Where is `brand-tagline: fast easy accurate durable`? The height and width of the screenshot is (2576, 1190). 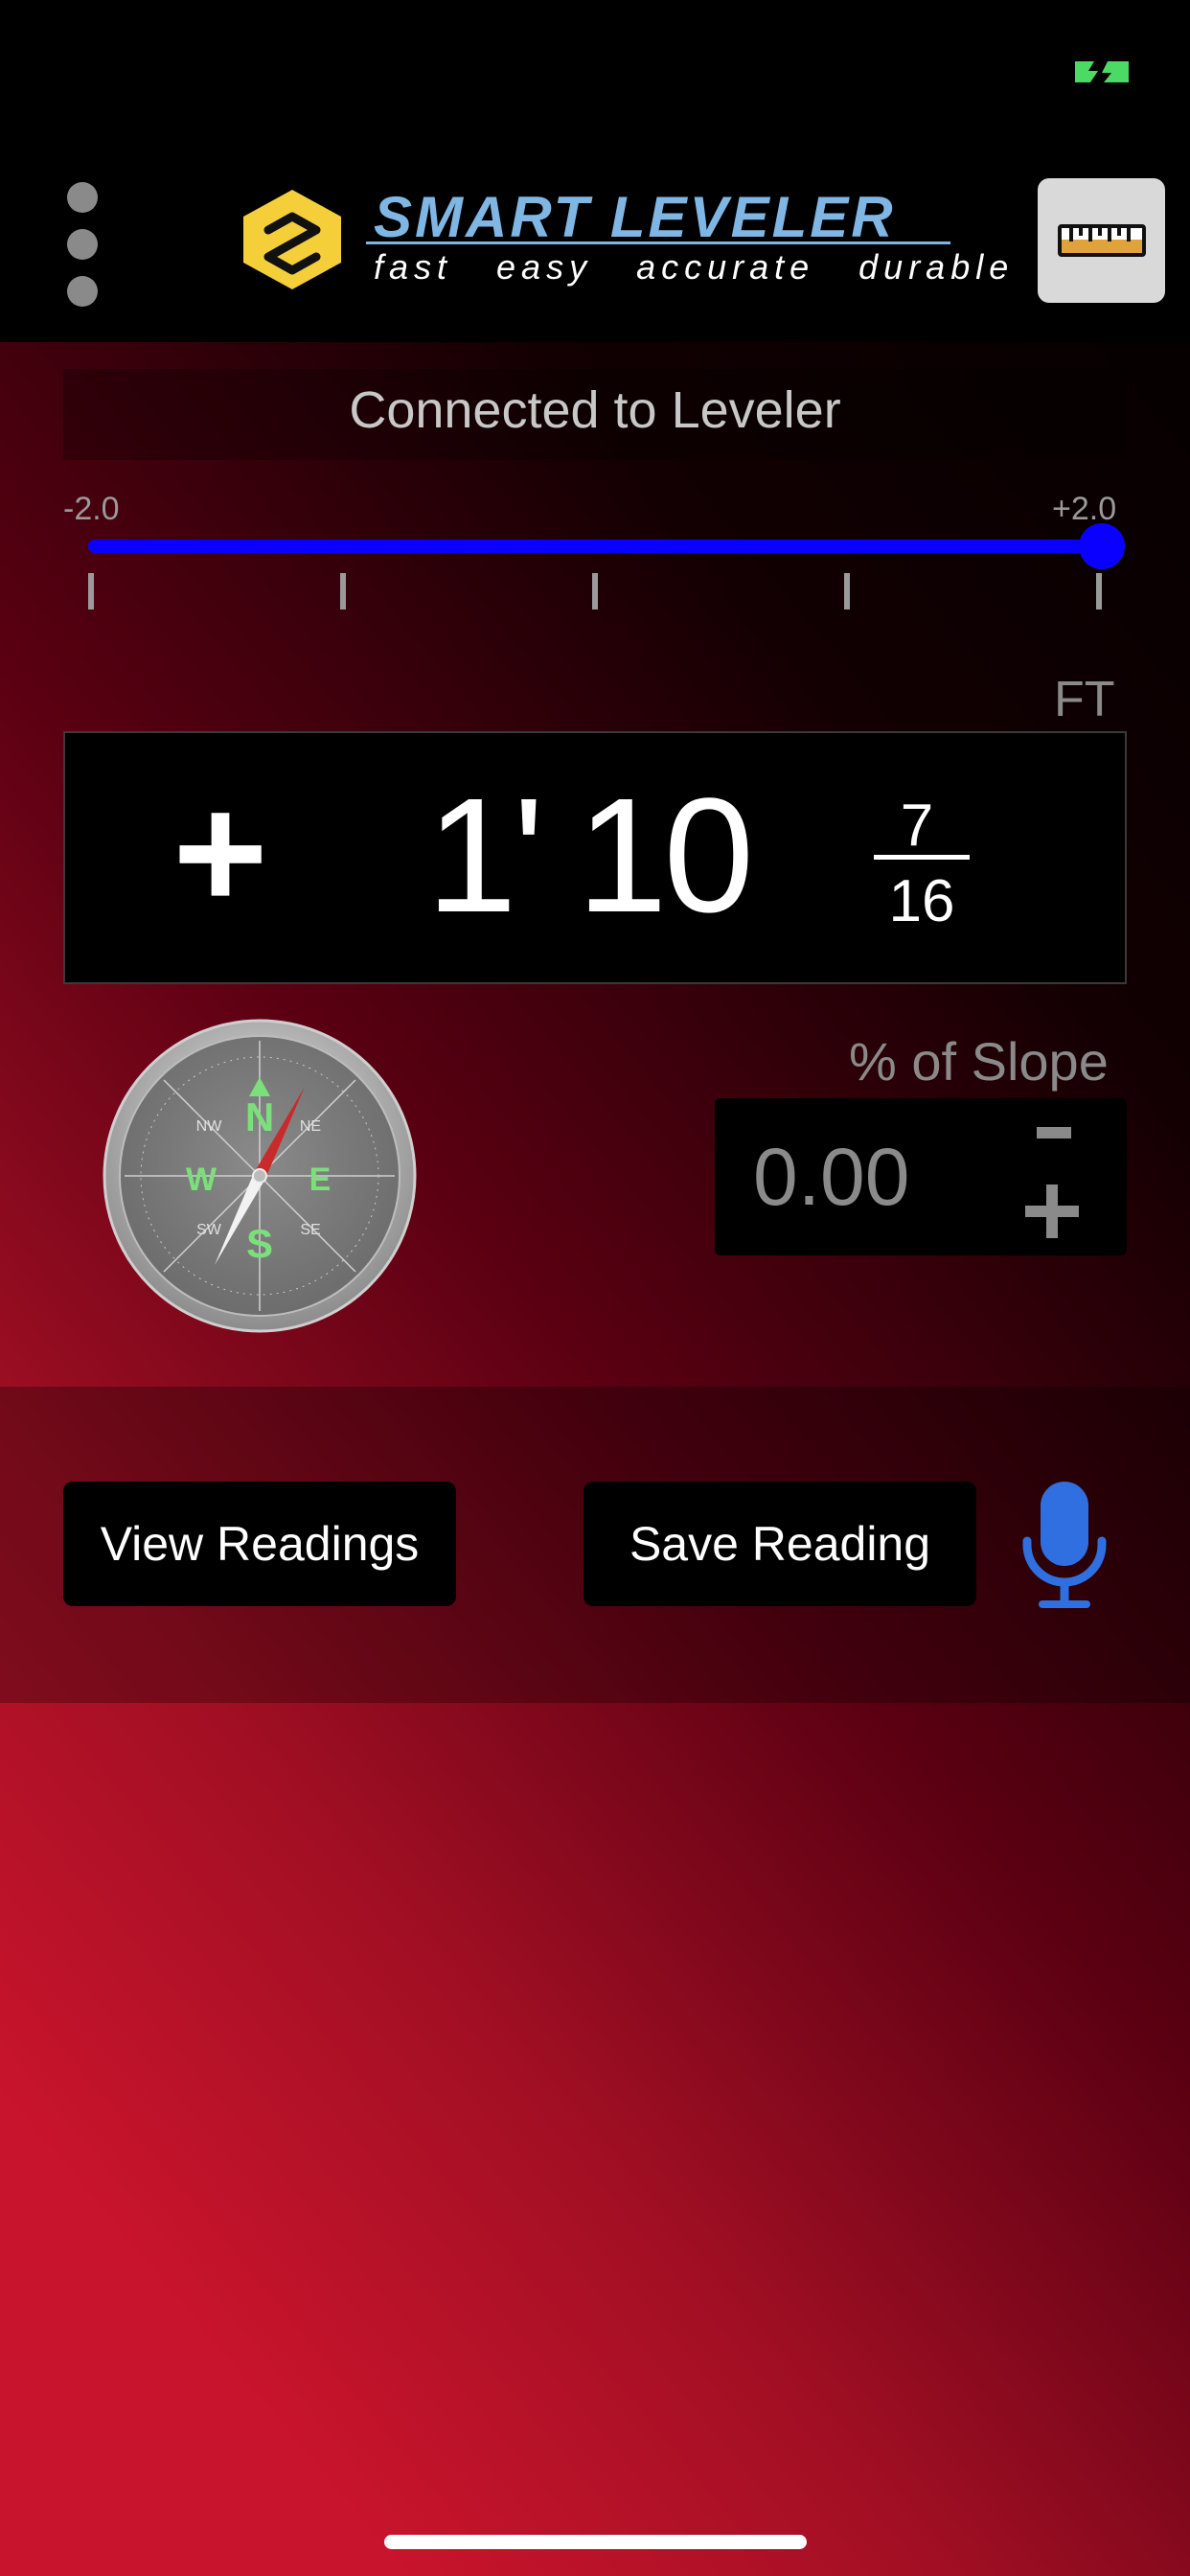 brand-tagline: fast easy accurate durable is located at coordinates (695, 267).